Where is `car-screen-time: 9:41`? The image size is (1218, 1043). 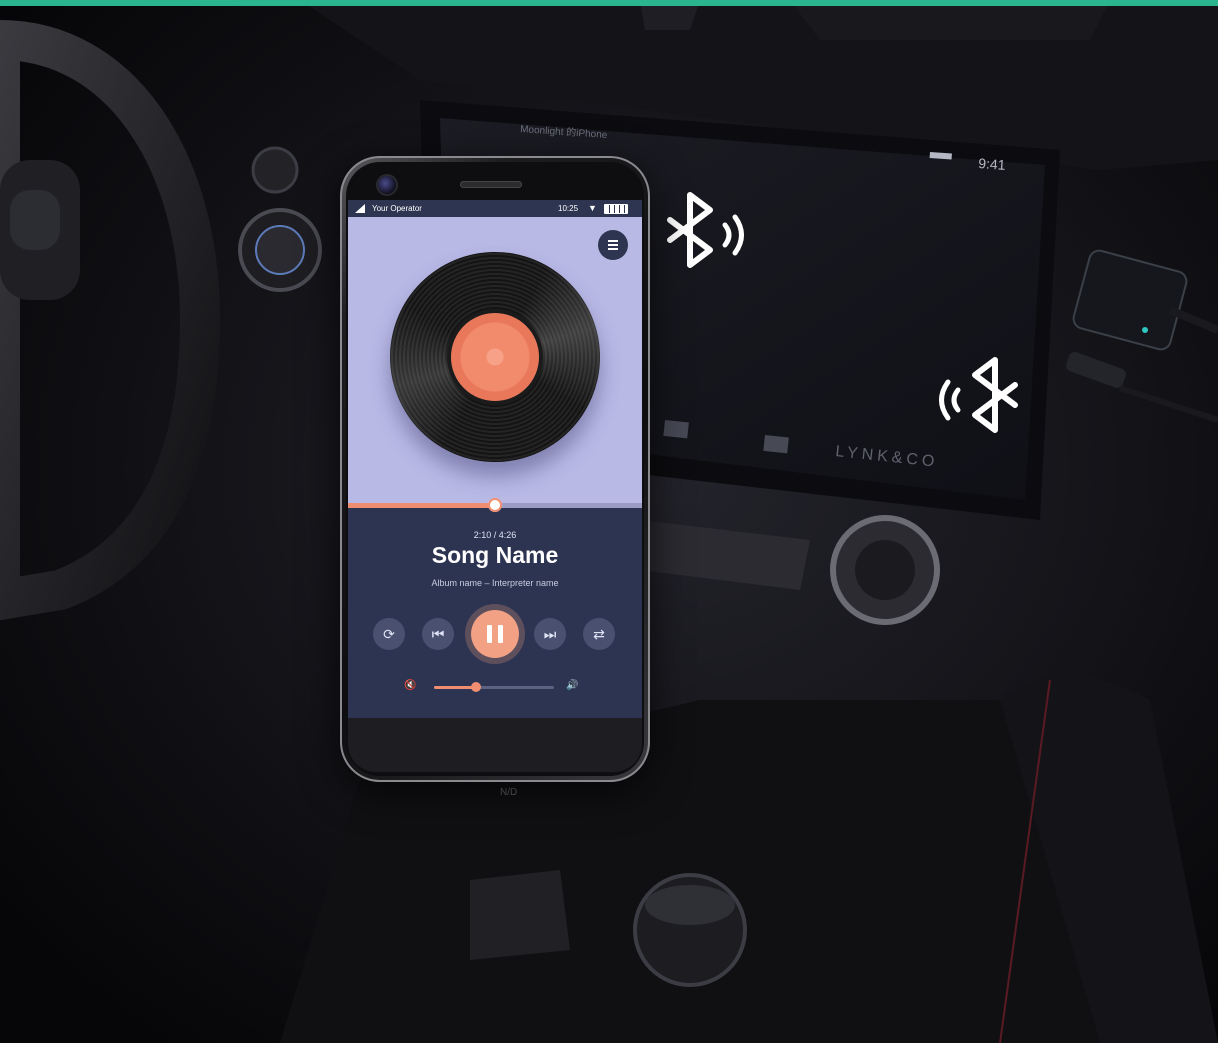 car-screen-time: 9:41 is located at coordinates (992, 164).